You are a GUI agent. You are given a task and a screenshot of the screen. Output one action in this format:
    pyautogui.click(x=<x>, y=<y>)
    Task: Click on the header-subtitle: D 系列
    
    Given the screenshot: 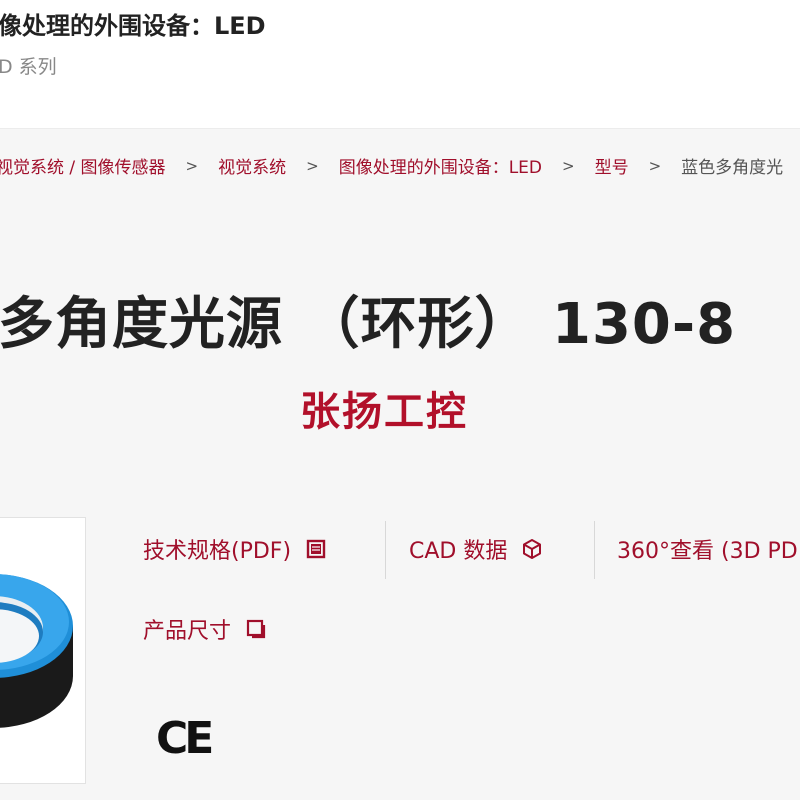 What is the action you would take?
    pyautogui.click(x=28, y=67)
    